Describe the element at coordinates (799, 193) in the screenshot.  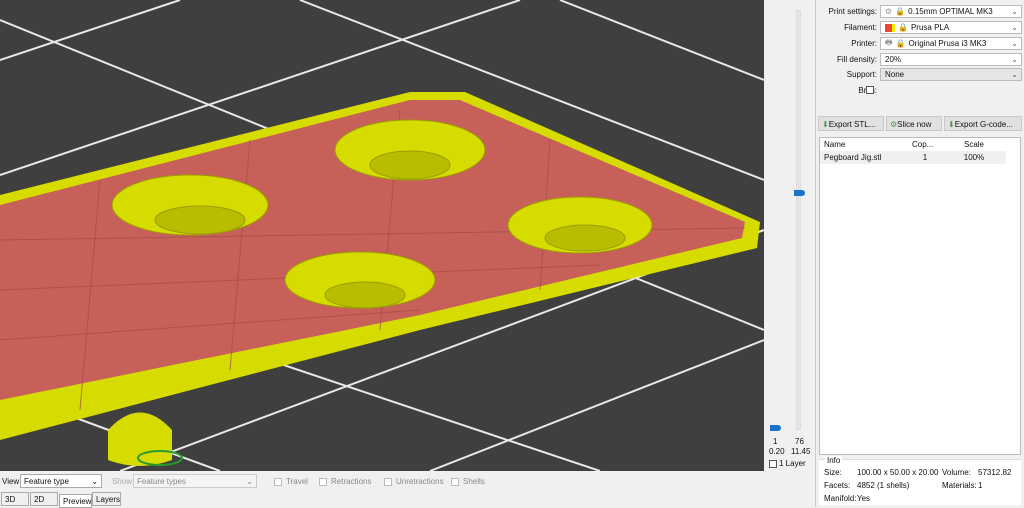
I see `top-layer-handle` at that location.